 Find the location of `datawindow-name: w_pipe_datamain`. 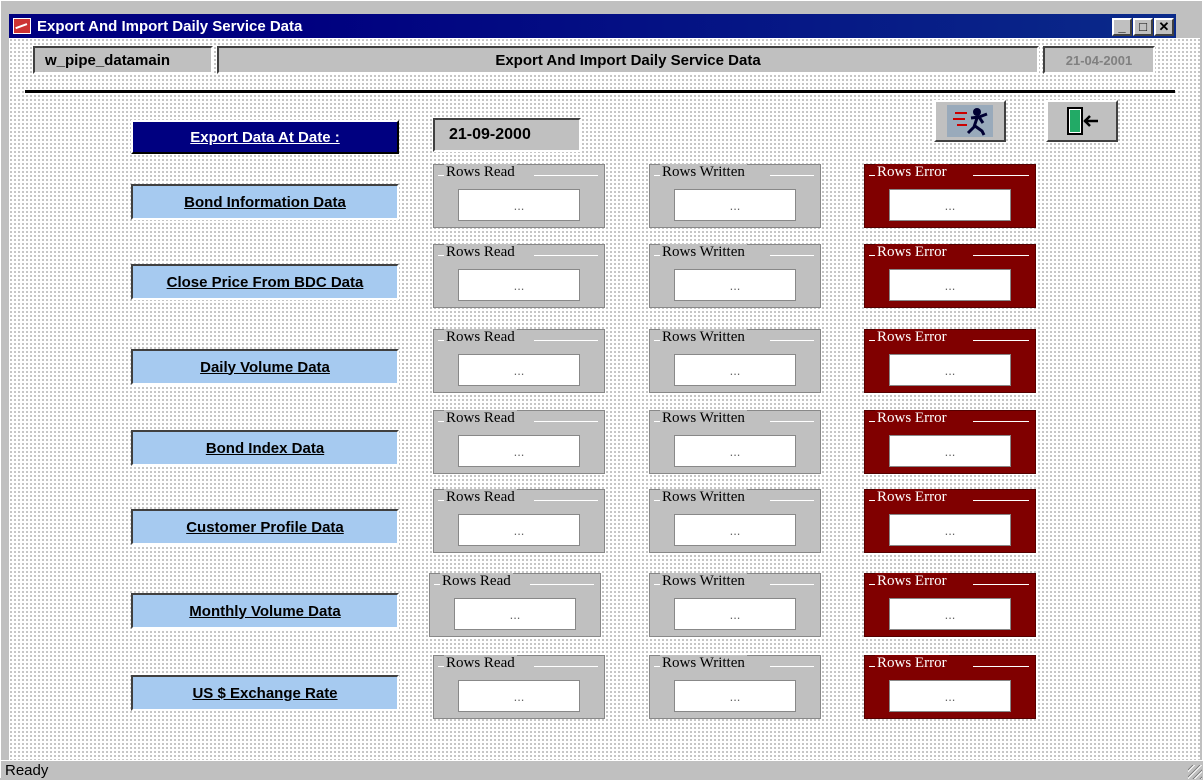

datawindow-name: w_pipe_datamain is located at coordinates (123, 60).